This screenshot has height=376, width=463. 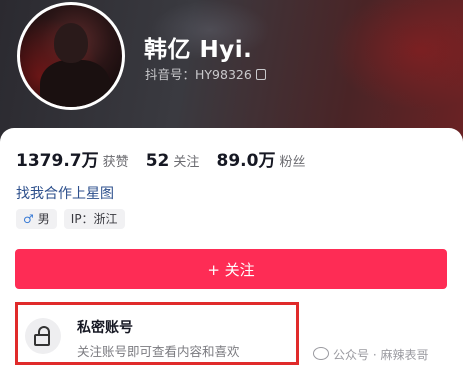 What do you see at coordinates (158, 161) in the screenshot?
I see `following-count: 52` at bounding box center [158, 161].